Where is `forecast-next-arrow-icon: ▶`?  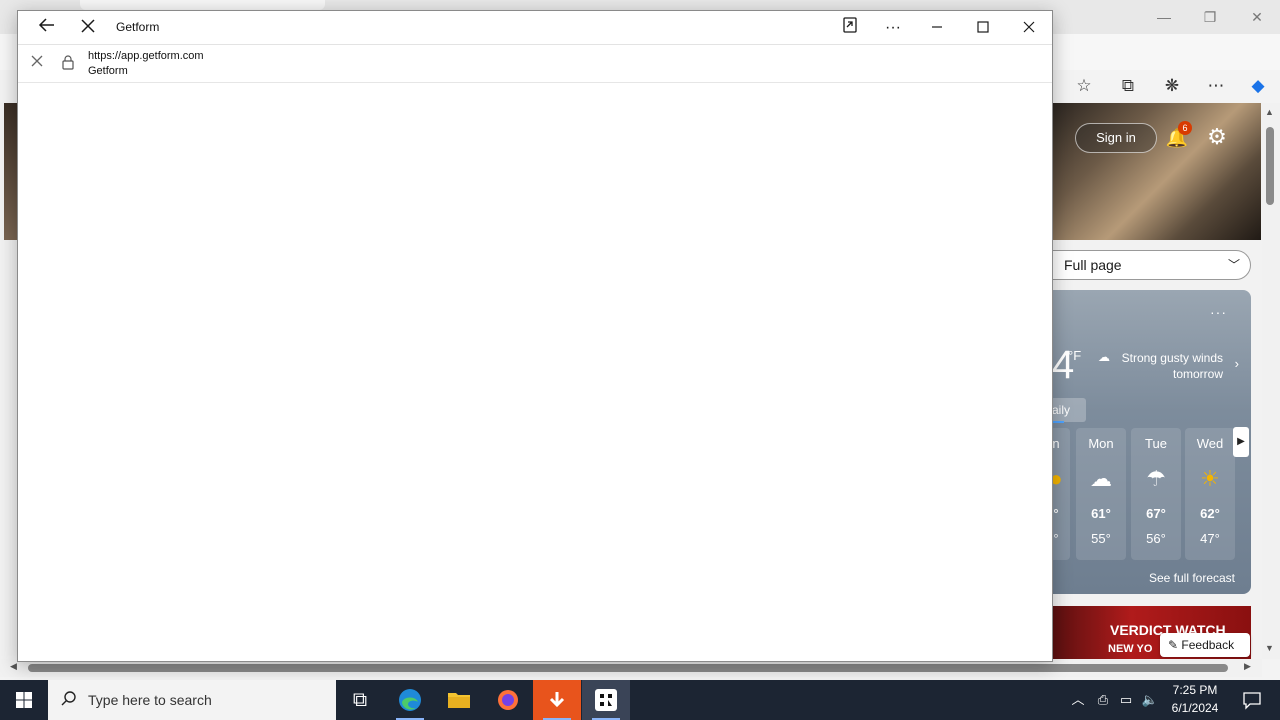
forecast-next-arrow-icon: ▶ is located at coordinates (1241, 442).